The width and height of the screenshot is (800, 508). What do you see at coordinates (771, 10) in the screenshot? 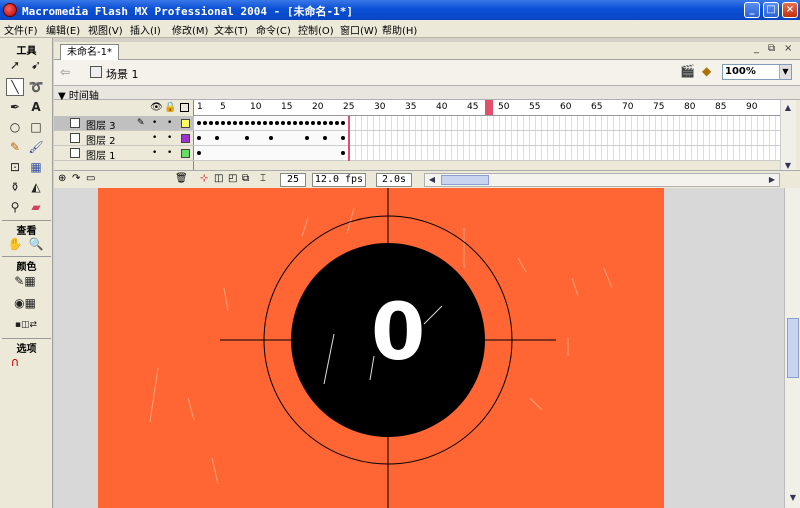
I see `maximize-button: □` at bounding box center [771, 10].